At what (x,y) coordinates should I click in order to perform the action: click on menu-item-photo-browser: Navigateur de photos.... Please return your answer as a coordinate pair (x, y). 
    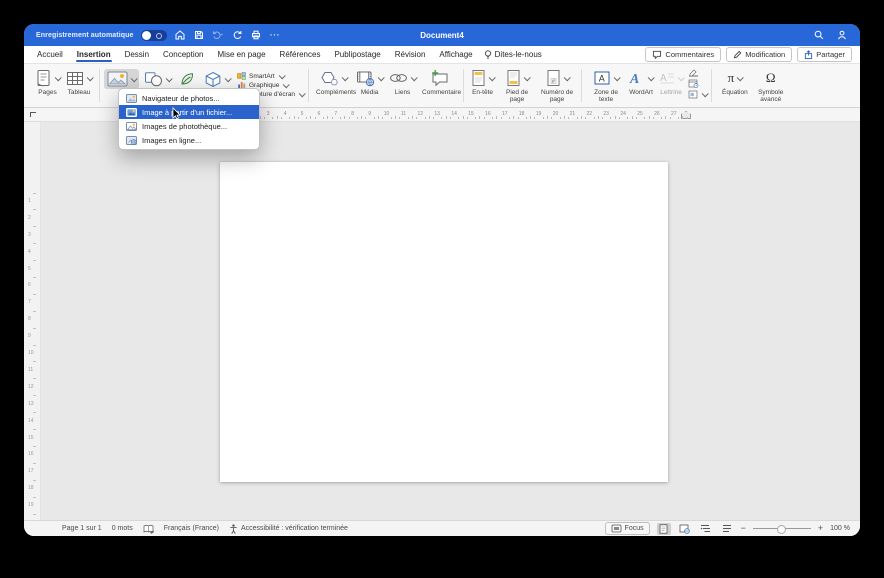
    Looking at the image, I should click on (189, 98).